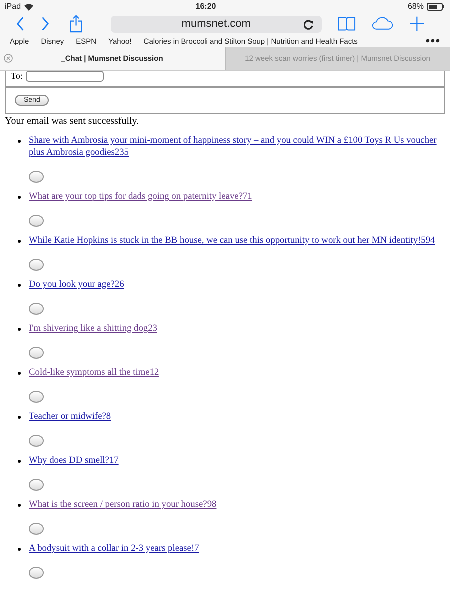  Describe the element at coordinates (347, 24) in the screenshot. I see `book-icon` at that location.